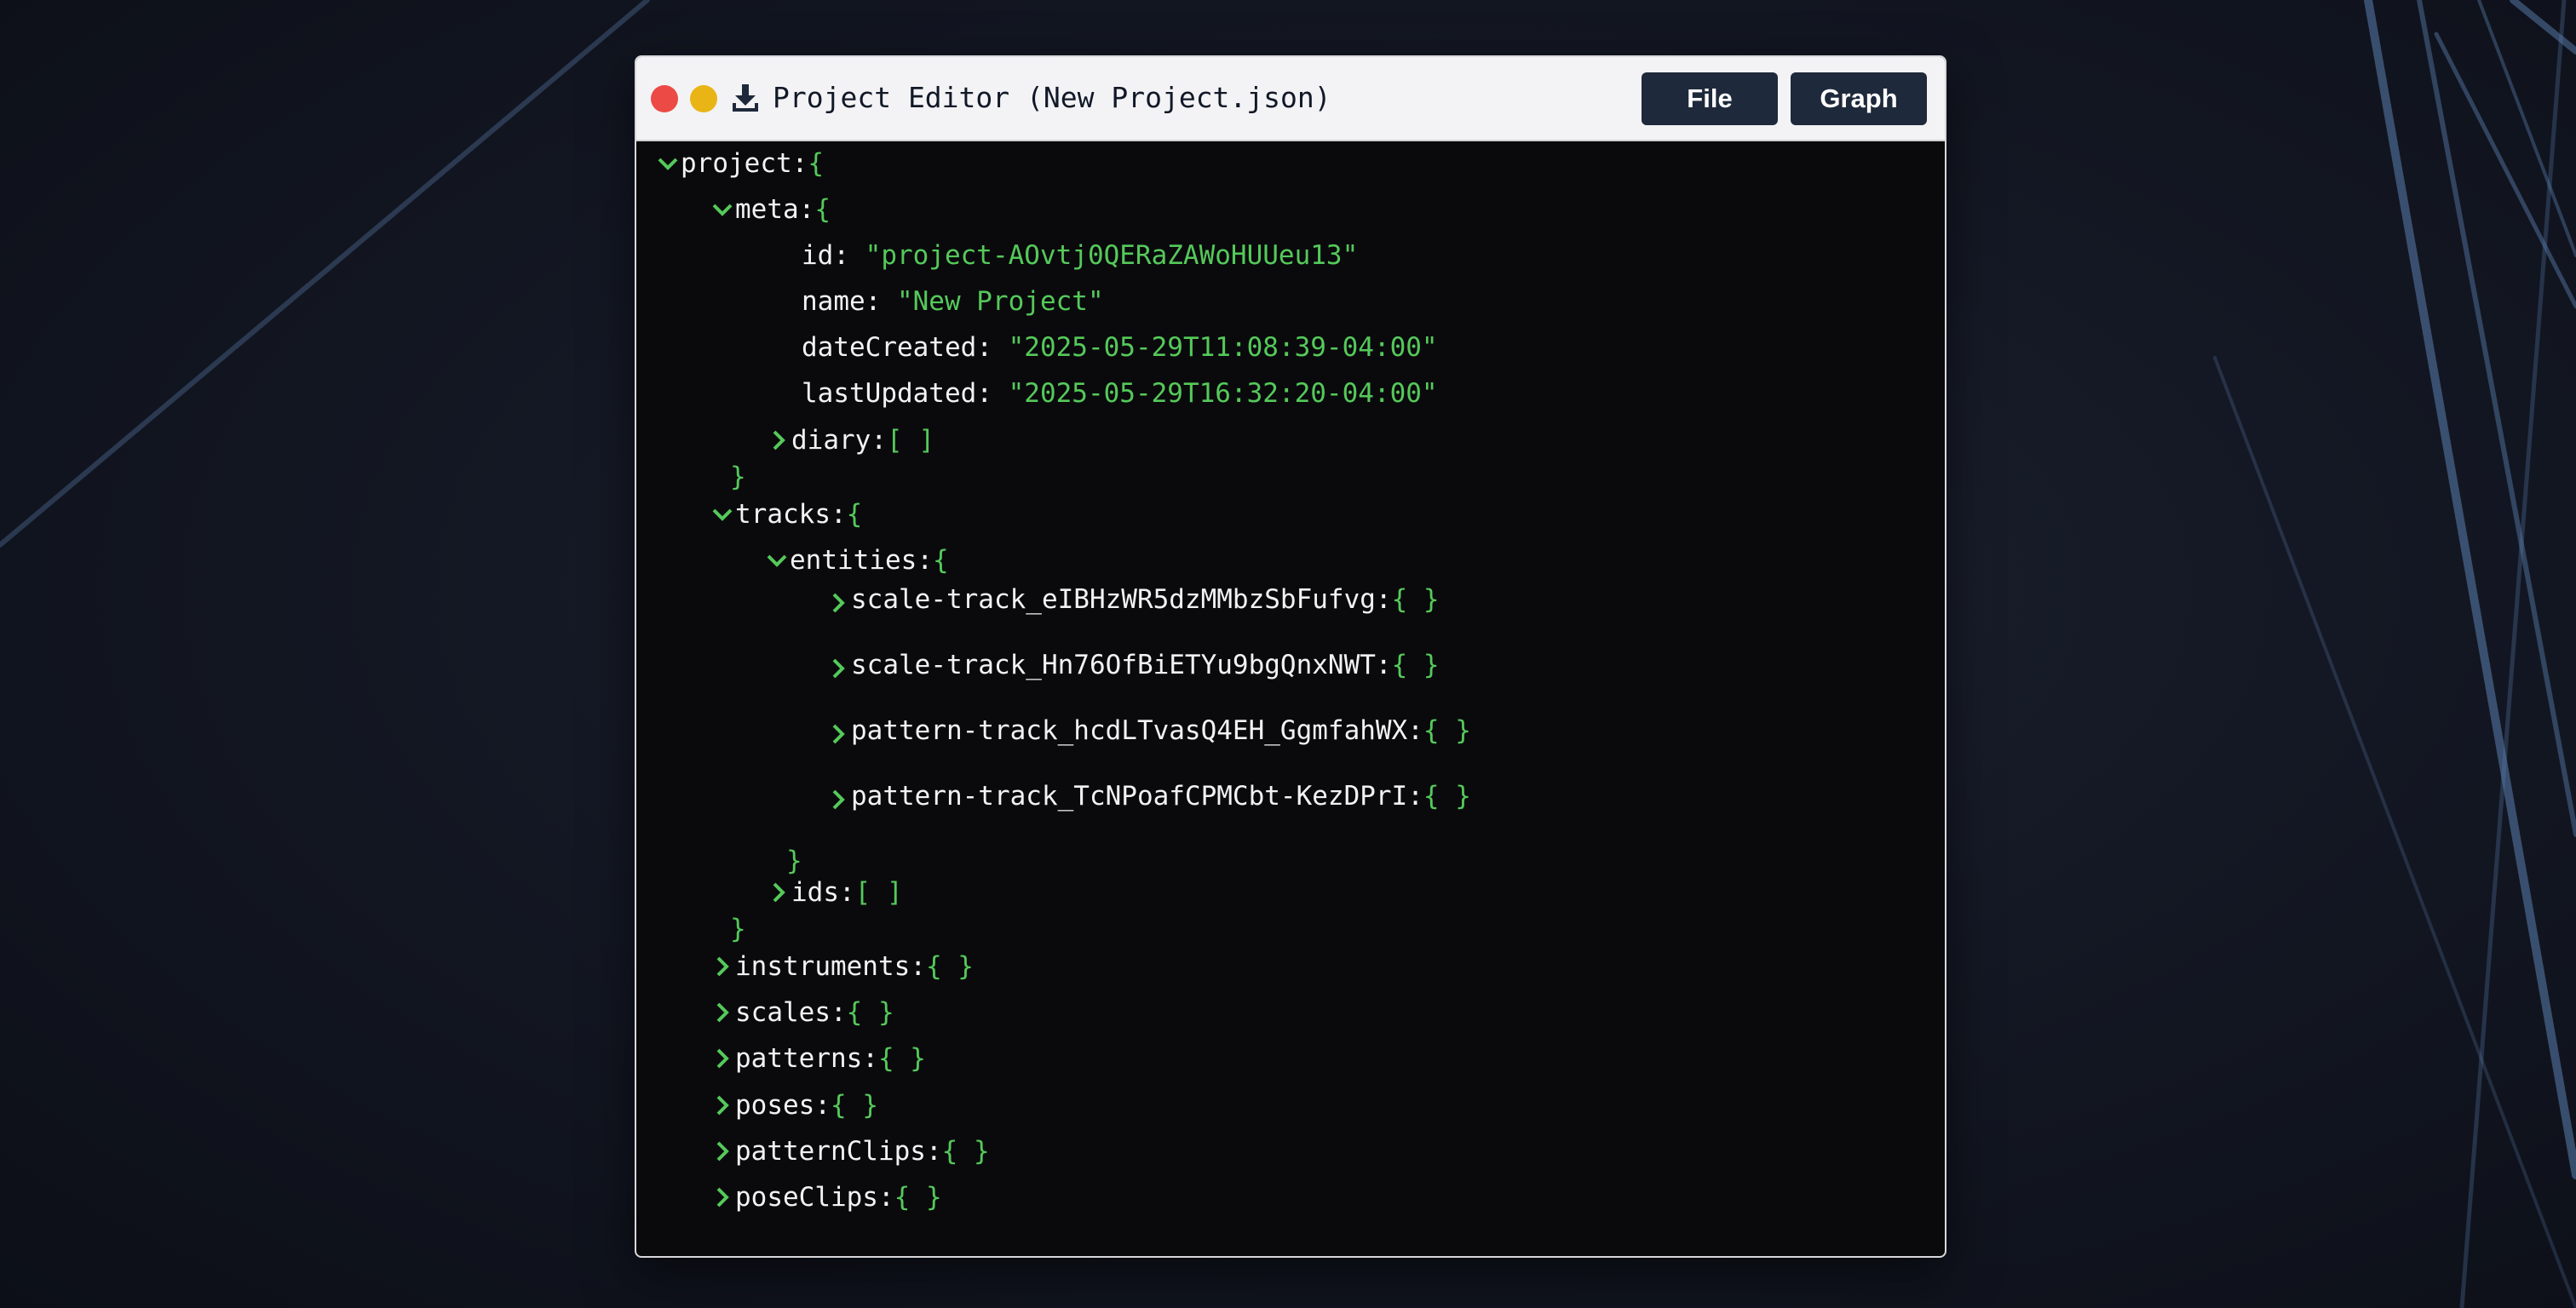  I want to click on file-button: File, so click(1710, 98).